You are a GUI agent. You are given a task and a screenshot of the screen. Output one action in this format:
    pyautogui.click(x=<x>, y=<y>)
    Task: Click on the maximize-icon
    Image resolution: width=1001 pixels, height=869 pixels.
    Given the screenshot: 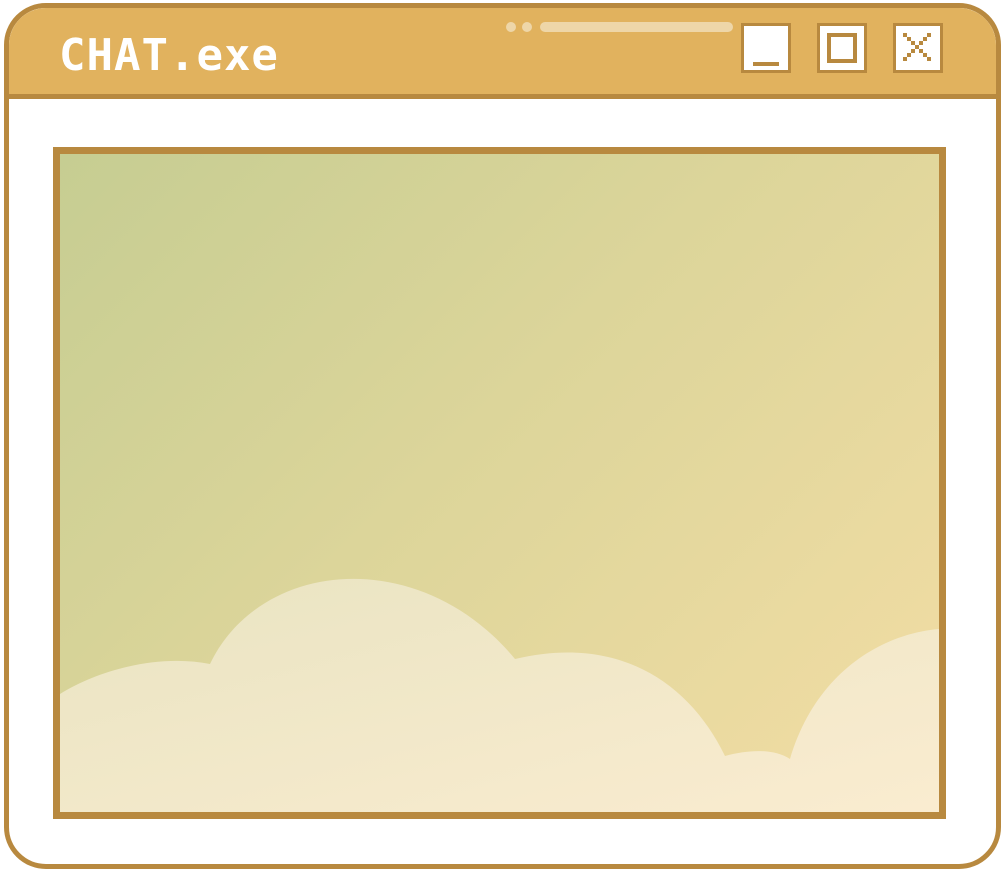 What is the action you would take?
    pyautogui.click(x=842, y=48)
    